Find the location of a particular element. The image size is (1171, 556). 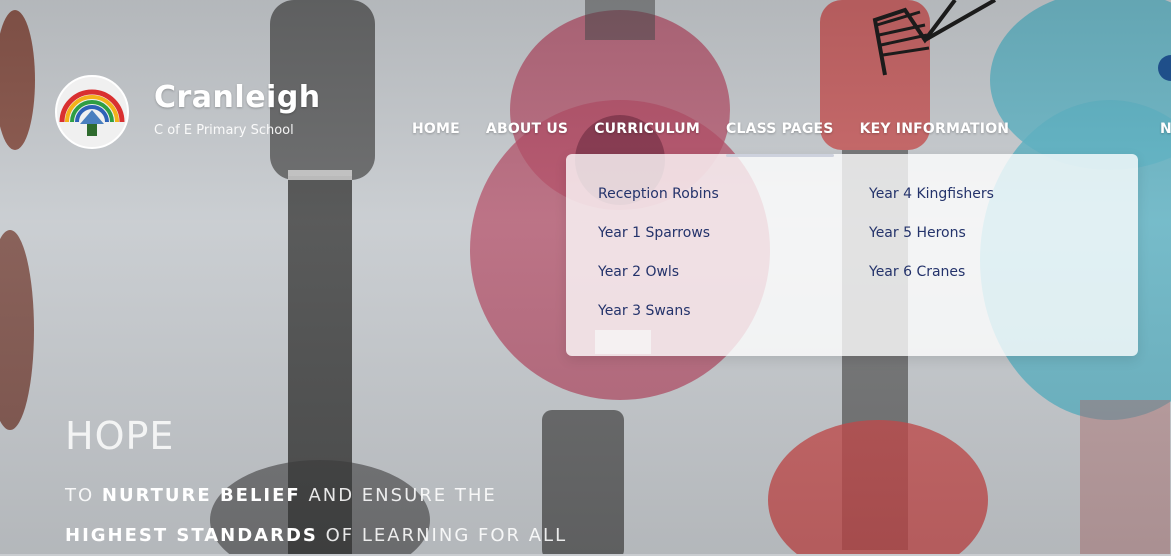

school-subtitle: C of E Primary School is located at coordinates (224, 130).